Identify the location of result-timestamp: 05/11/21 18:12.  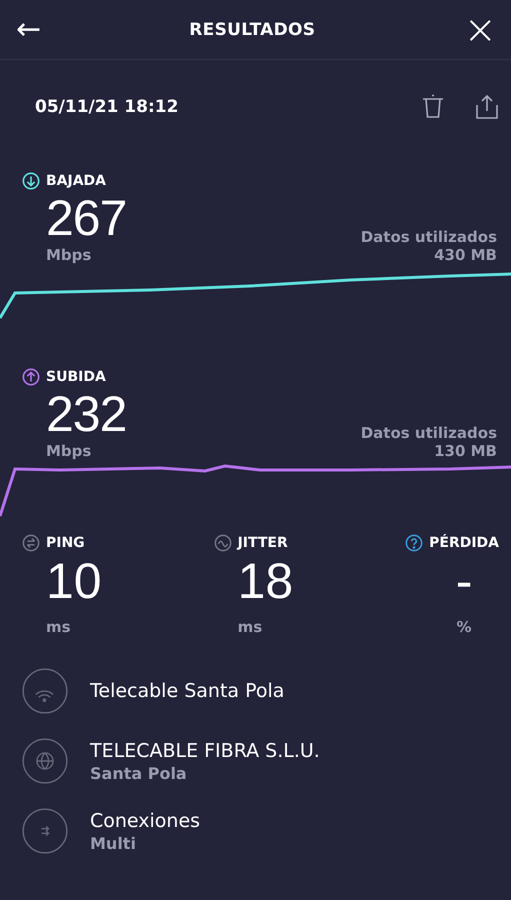
(107, 107).